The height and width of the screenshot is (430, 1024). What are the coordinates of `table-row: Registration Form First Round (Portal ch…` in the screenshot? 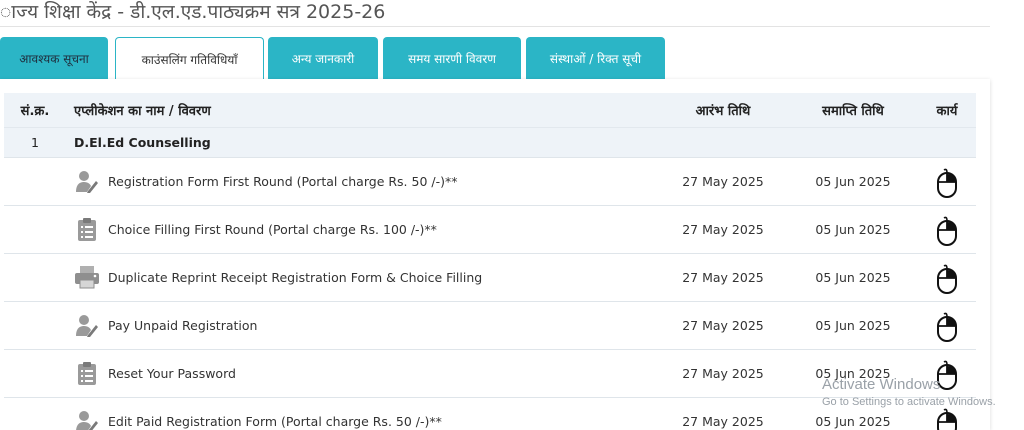 It's located at (490, 180).